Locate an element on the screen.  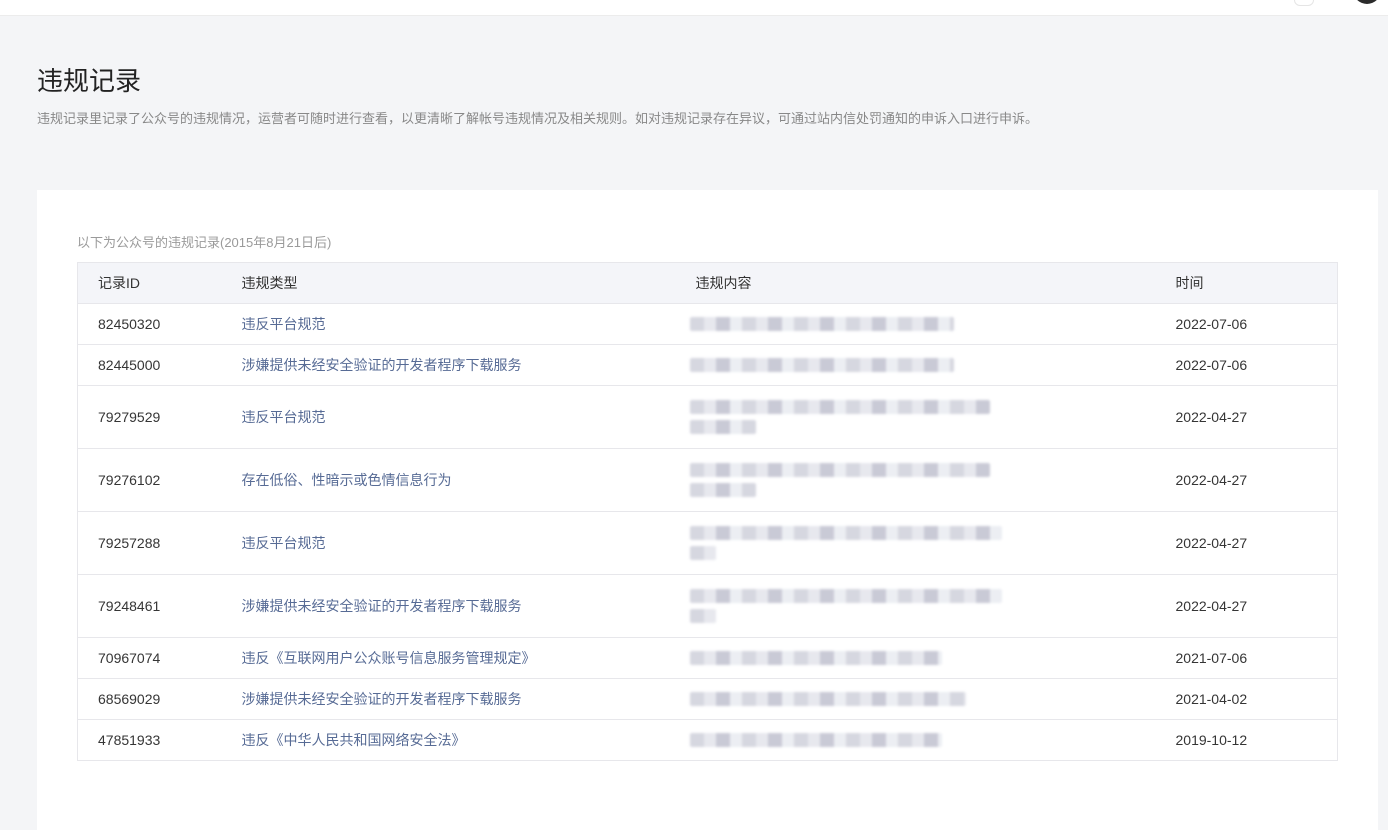
record-id: 82445000 is located at coordinates (149, 365).